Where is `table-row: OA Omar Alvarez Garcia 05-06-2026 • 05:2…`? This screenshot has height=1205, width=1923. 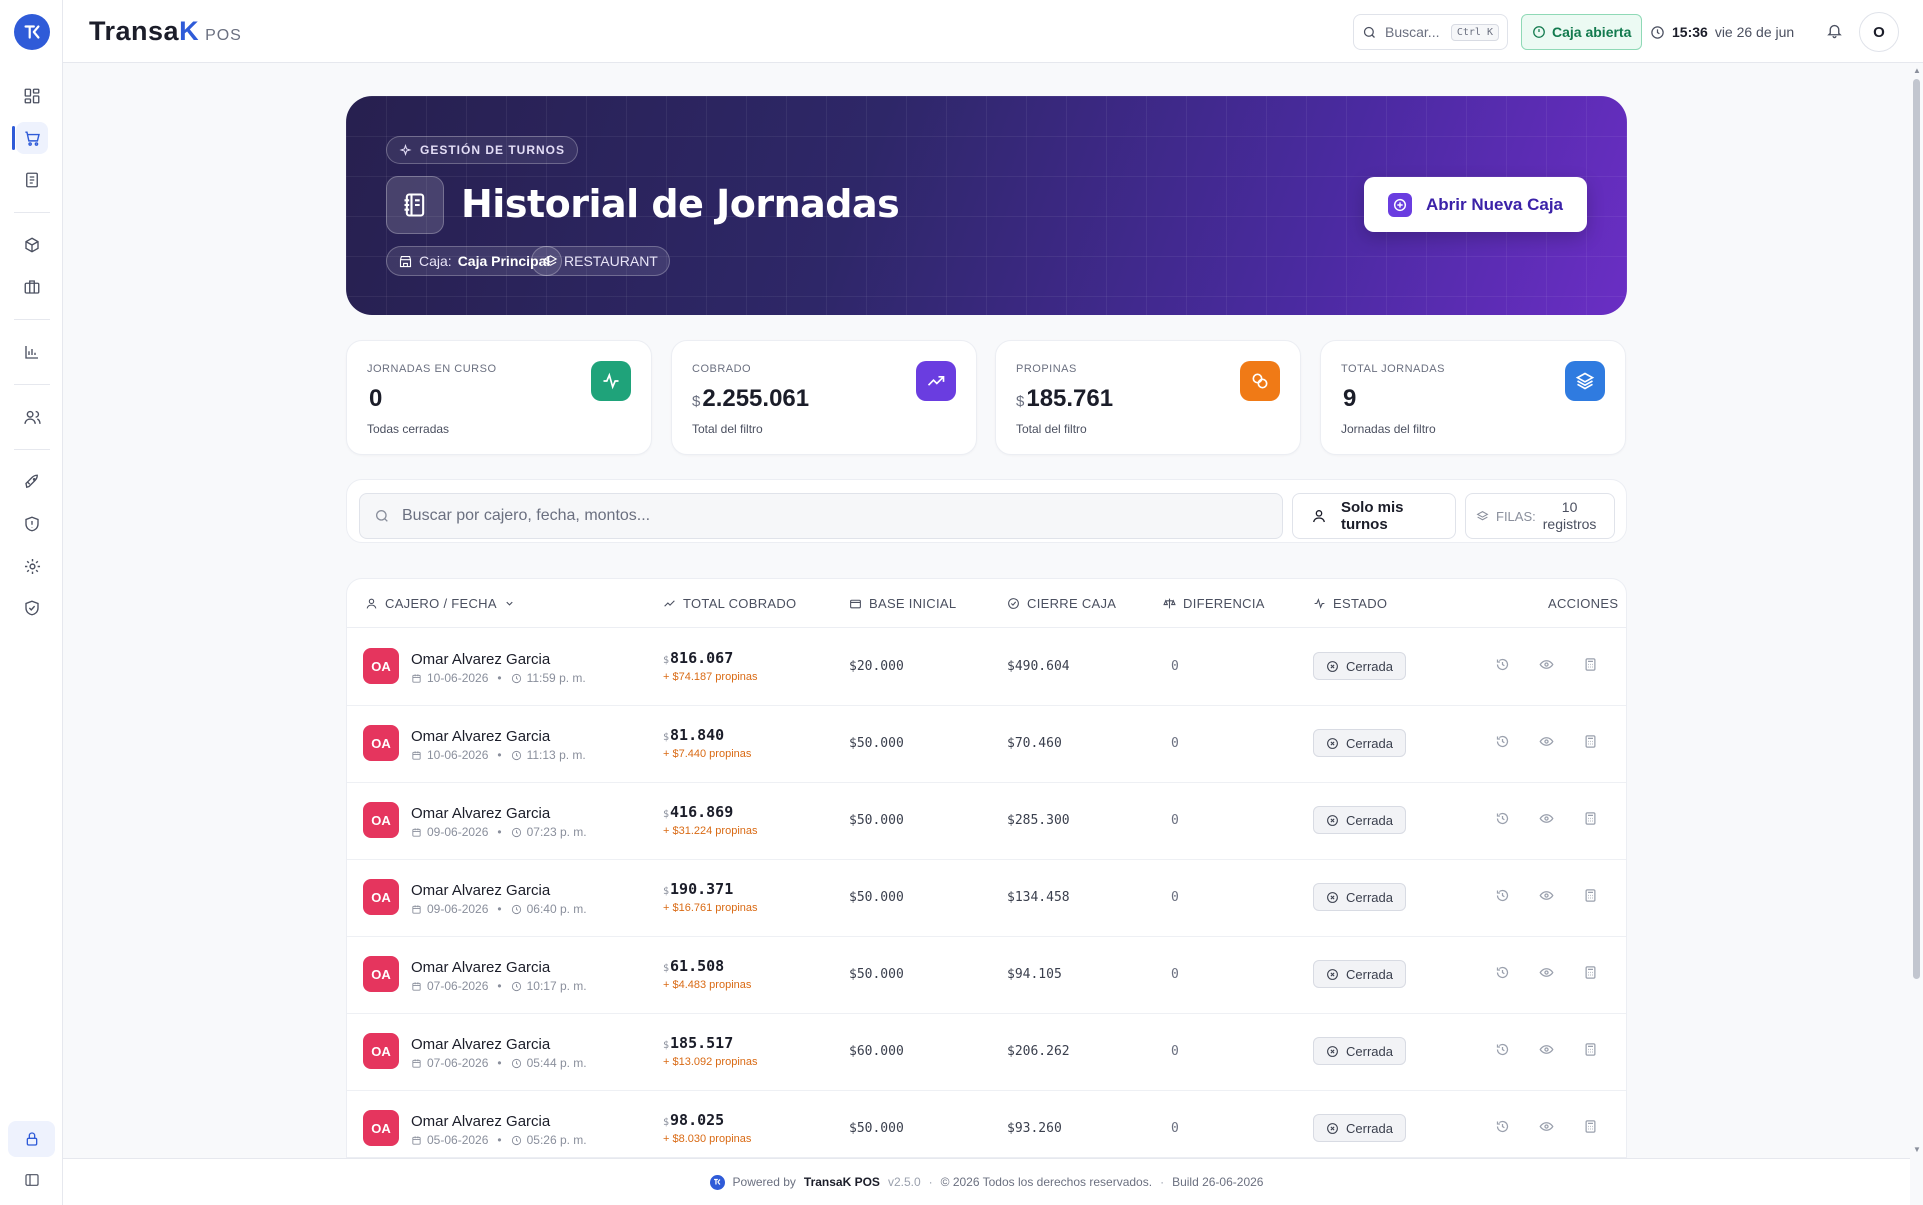
table-row: OA Omar Alvarez Garcia 05-06-2026 • 05:2… is located at coordinates (986, 1124).